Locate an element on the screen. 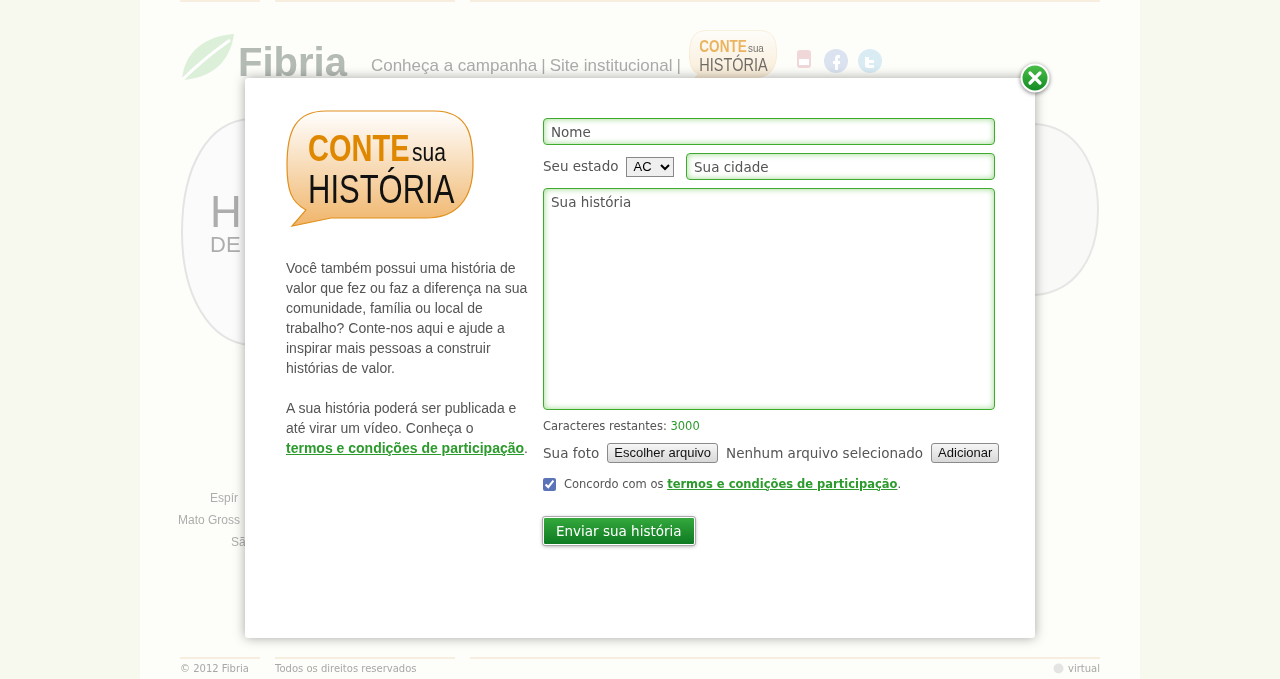 This screenshot has width=1280, height=679. nav-link: Conheça a campanha is located at coordinates (454, 65).